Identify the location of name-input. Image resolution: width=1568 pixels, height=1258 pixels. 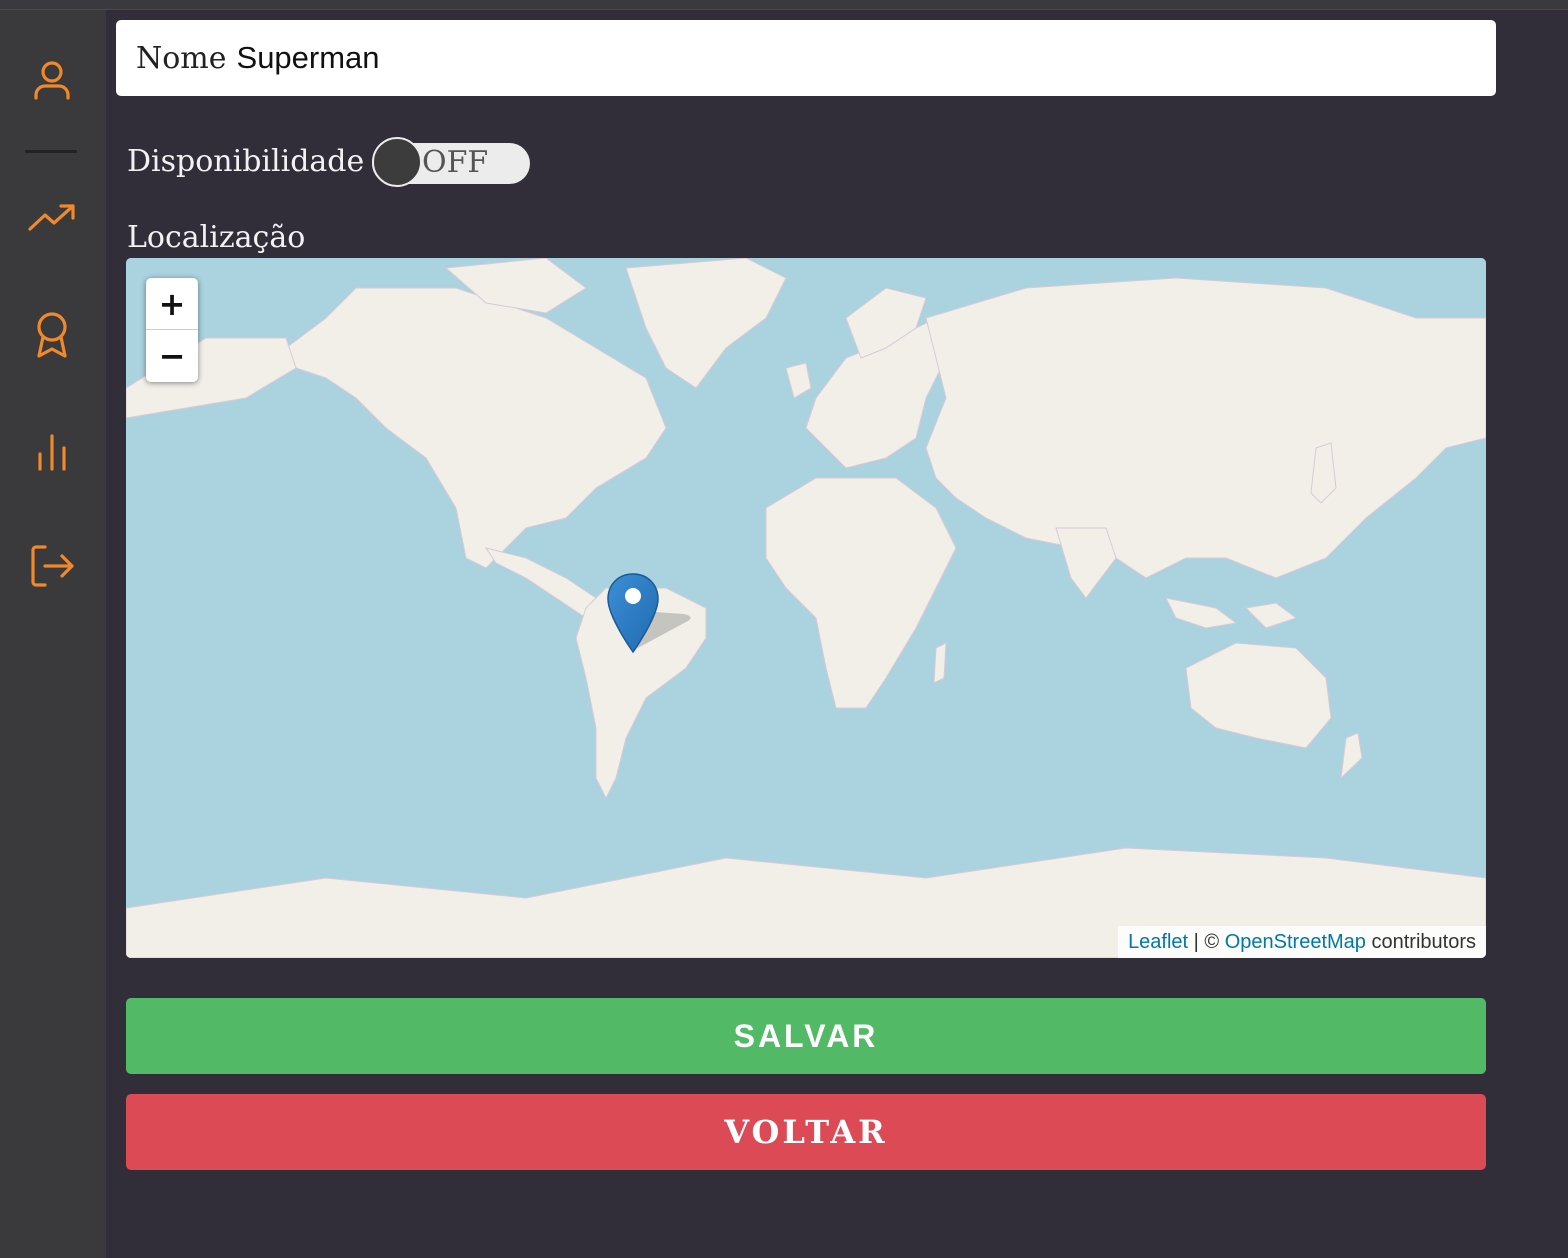
(786, 58).